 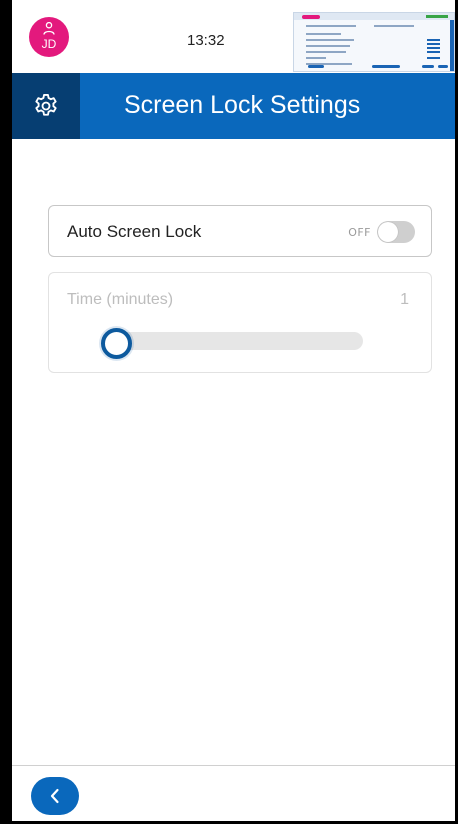 I want to click on auto-screen-lock-toggle-group: OFF, so click(x=381, y=232).